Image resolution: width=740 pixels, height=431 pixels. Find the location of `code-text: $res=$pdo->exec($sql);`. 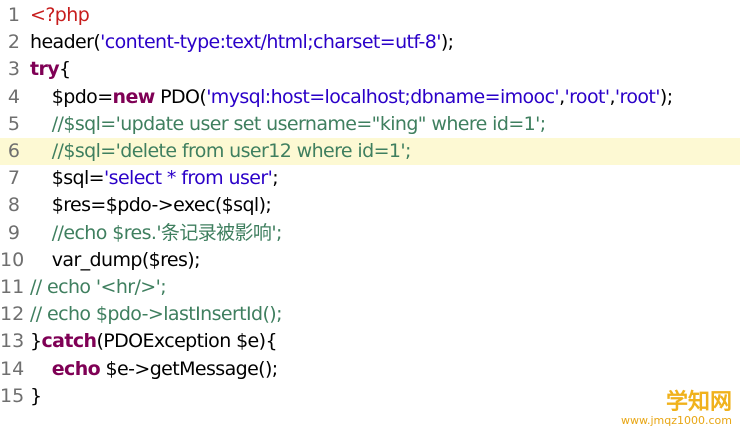

code-text: $res=$pdo->exec($sql); is located at coordinates (151, 205).